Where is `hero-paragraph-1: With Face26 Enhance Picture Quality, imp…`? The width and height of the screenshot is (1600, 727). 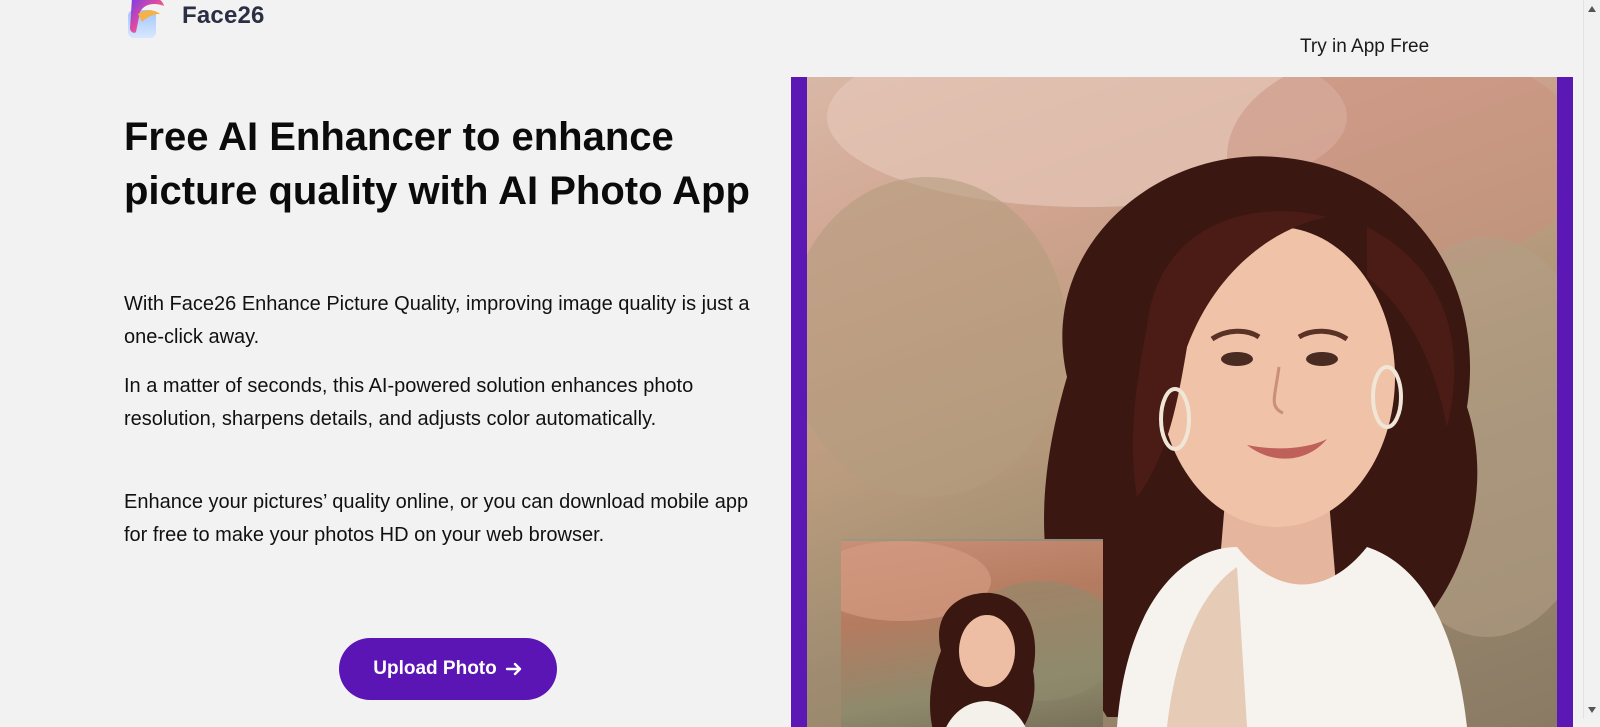
hero-paragraph-1: With Face26 Enhance Picture Quality, imp… is located at coordinates (437, 320).